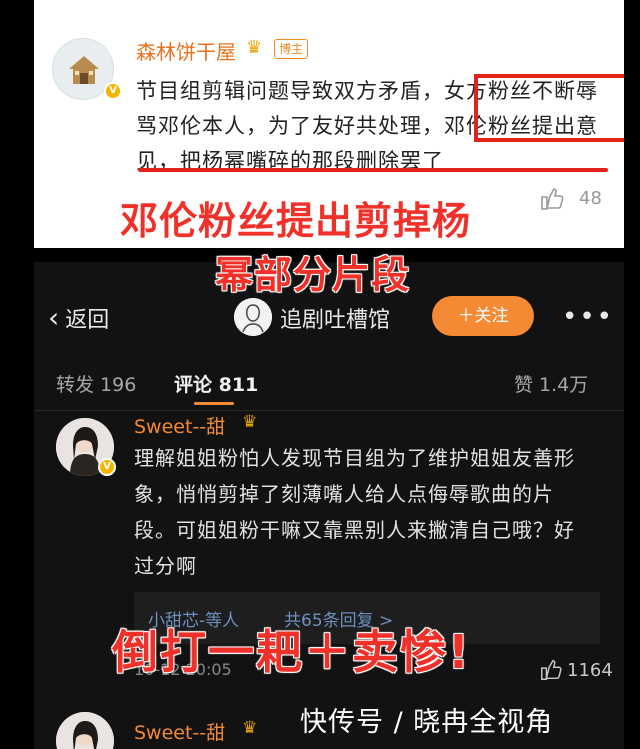 The width and height of the screenshot is (640, 749). What do you see at coordinates (590, 198) in the screenshot?
I see `like-count: 48` at bounding box center [590, 198].